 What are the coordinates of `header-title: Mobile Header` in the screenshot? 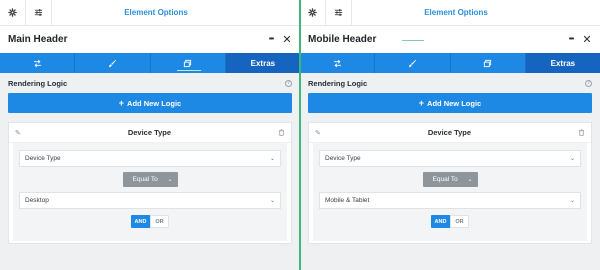 It's located at (342, 39).